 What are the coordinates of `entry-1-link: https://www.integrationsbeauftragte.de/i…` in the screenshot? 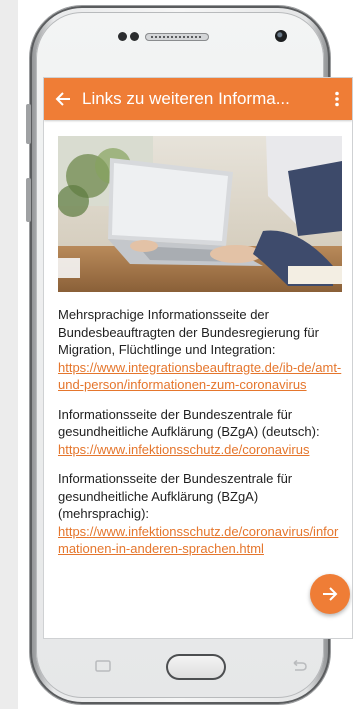 It's located at (199, 376).